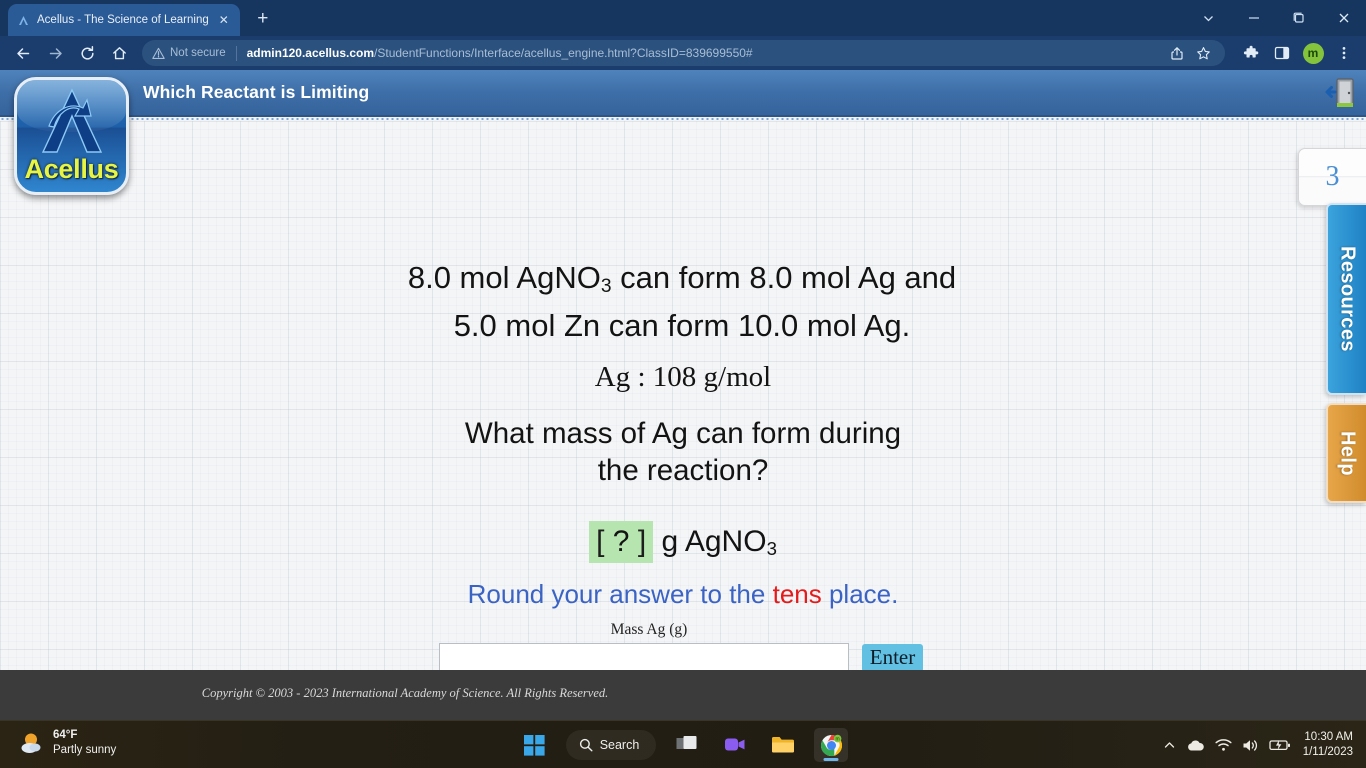 This screenshot has width=1366, height=768. What do you see at coordinates (1253, 18) in the screenshot?
I see `window-minimize-button` at bounding box center [1253, 18].